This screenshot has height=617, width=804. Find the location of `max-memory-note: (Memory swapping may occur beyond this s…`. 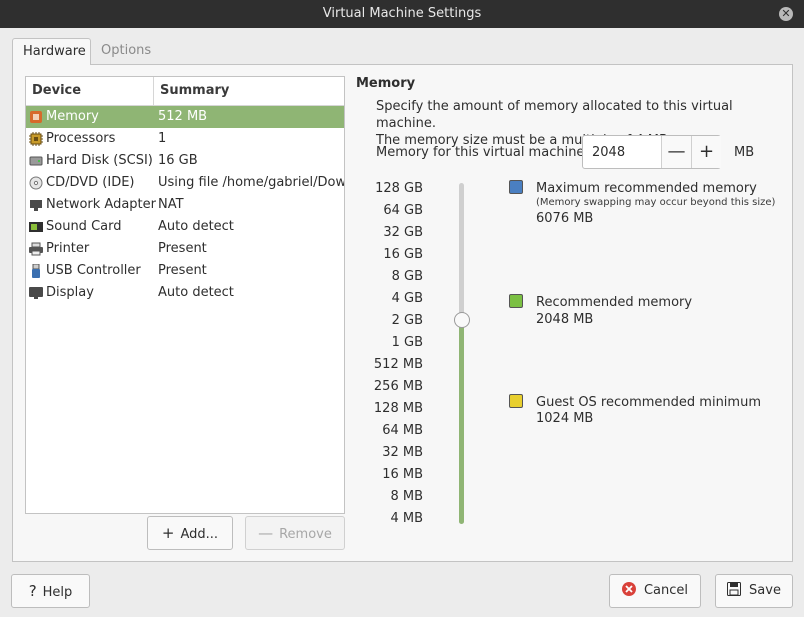

max-memory-note: (Memory swapping may occur beyond this s… is located at coordinates (656, 202).